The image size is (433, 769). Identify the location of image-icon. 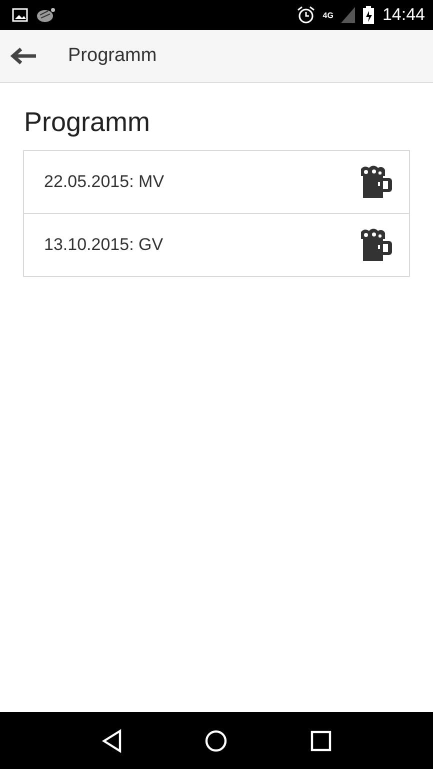
(20, 15).